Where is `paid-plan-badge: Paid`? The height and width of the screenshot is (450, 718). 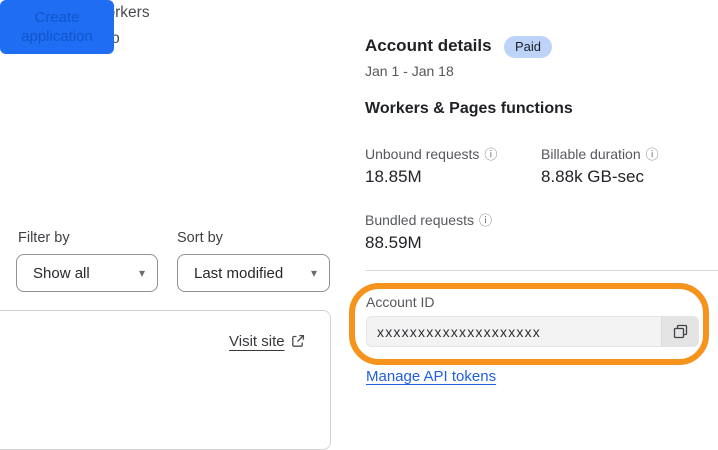 paid-plan-badge: Paid is located at coordinates (528, 47).